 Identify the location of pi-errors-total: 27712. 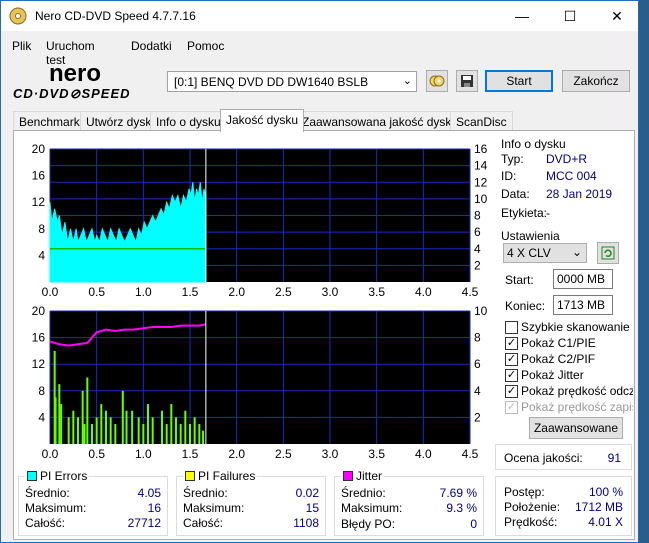
(144, 523).